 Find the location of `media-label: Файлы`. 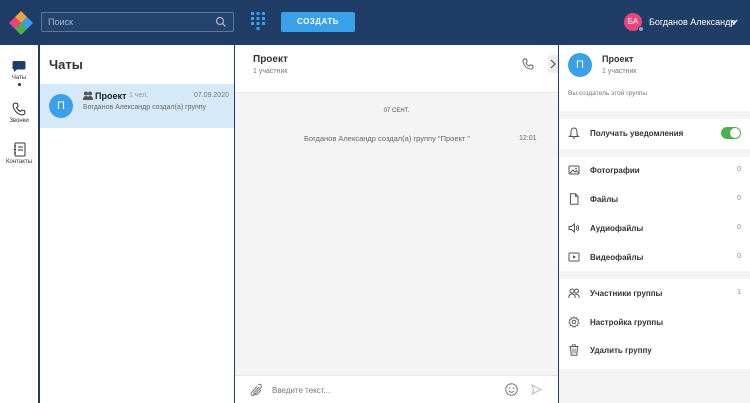

media-label: Файлы is located at coordinates (604, 199).